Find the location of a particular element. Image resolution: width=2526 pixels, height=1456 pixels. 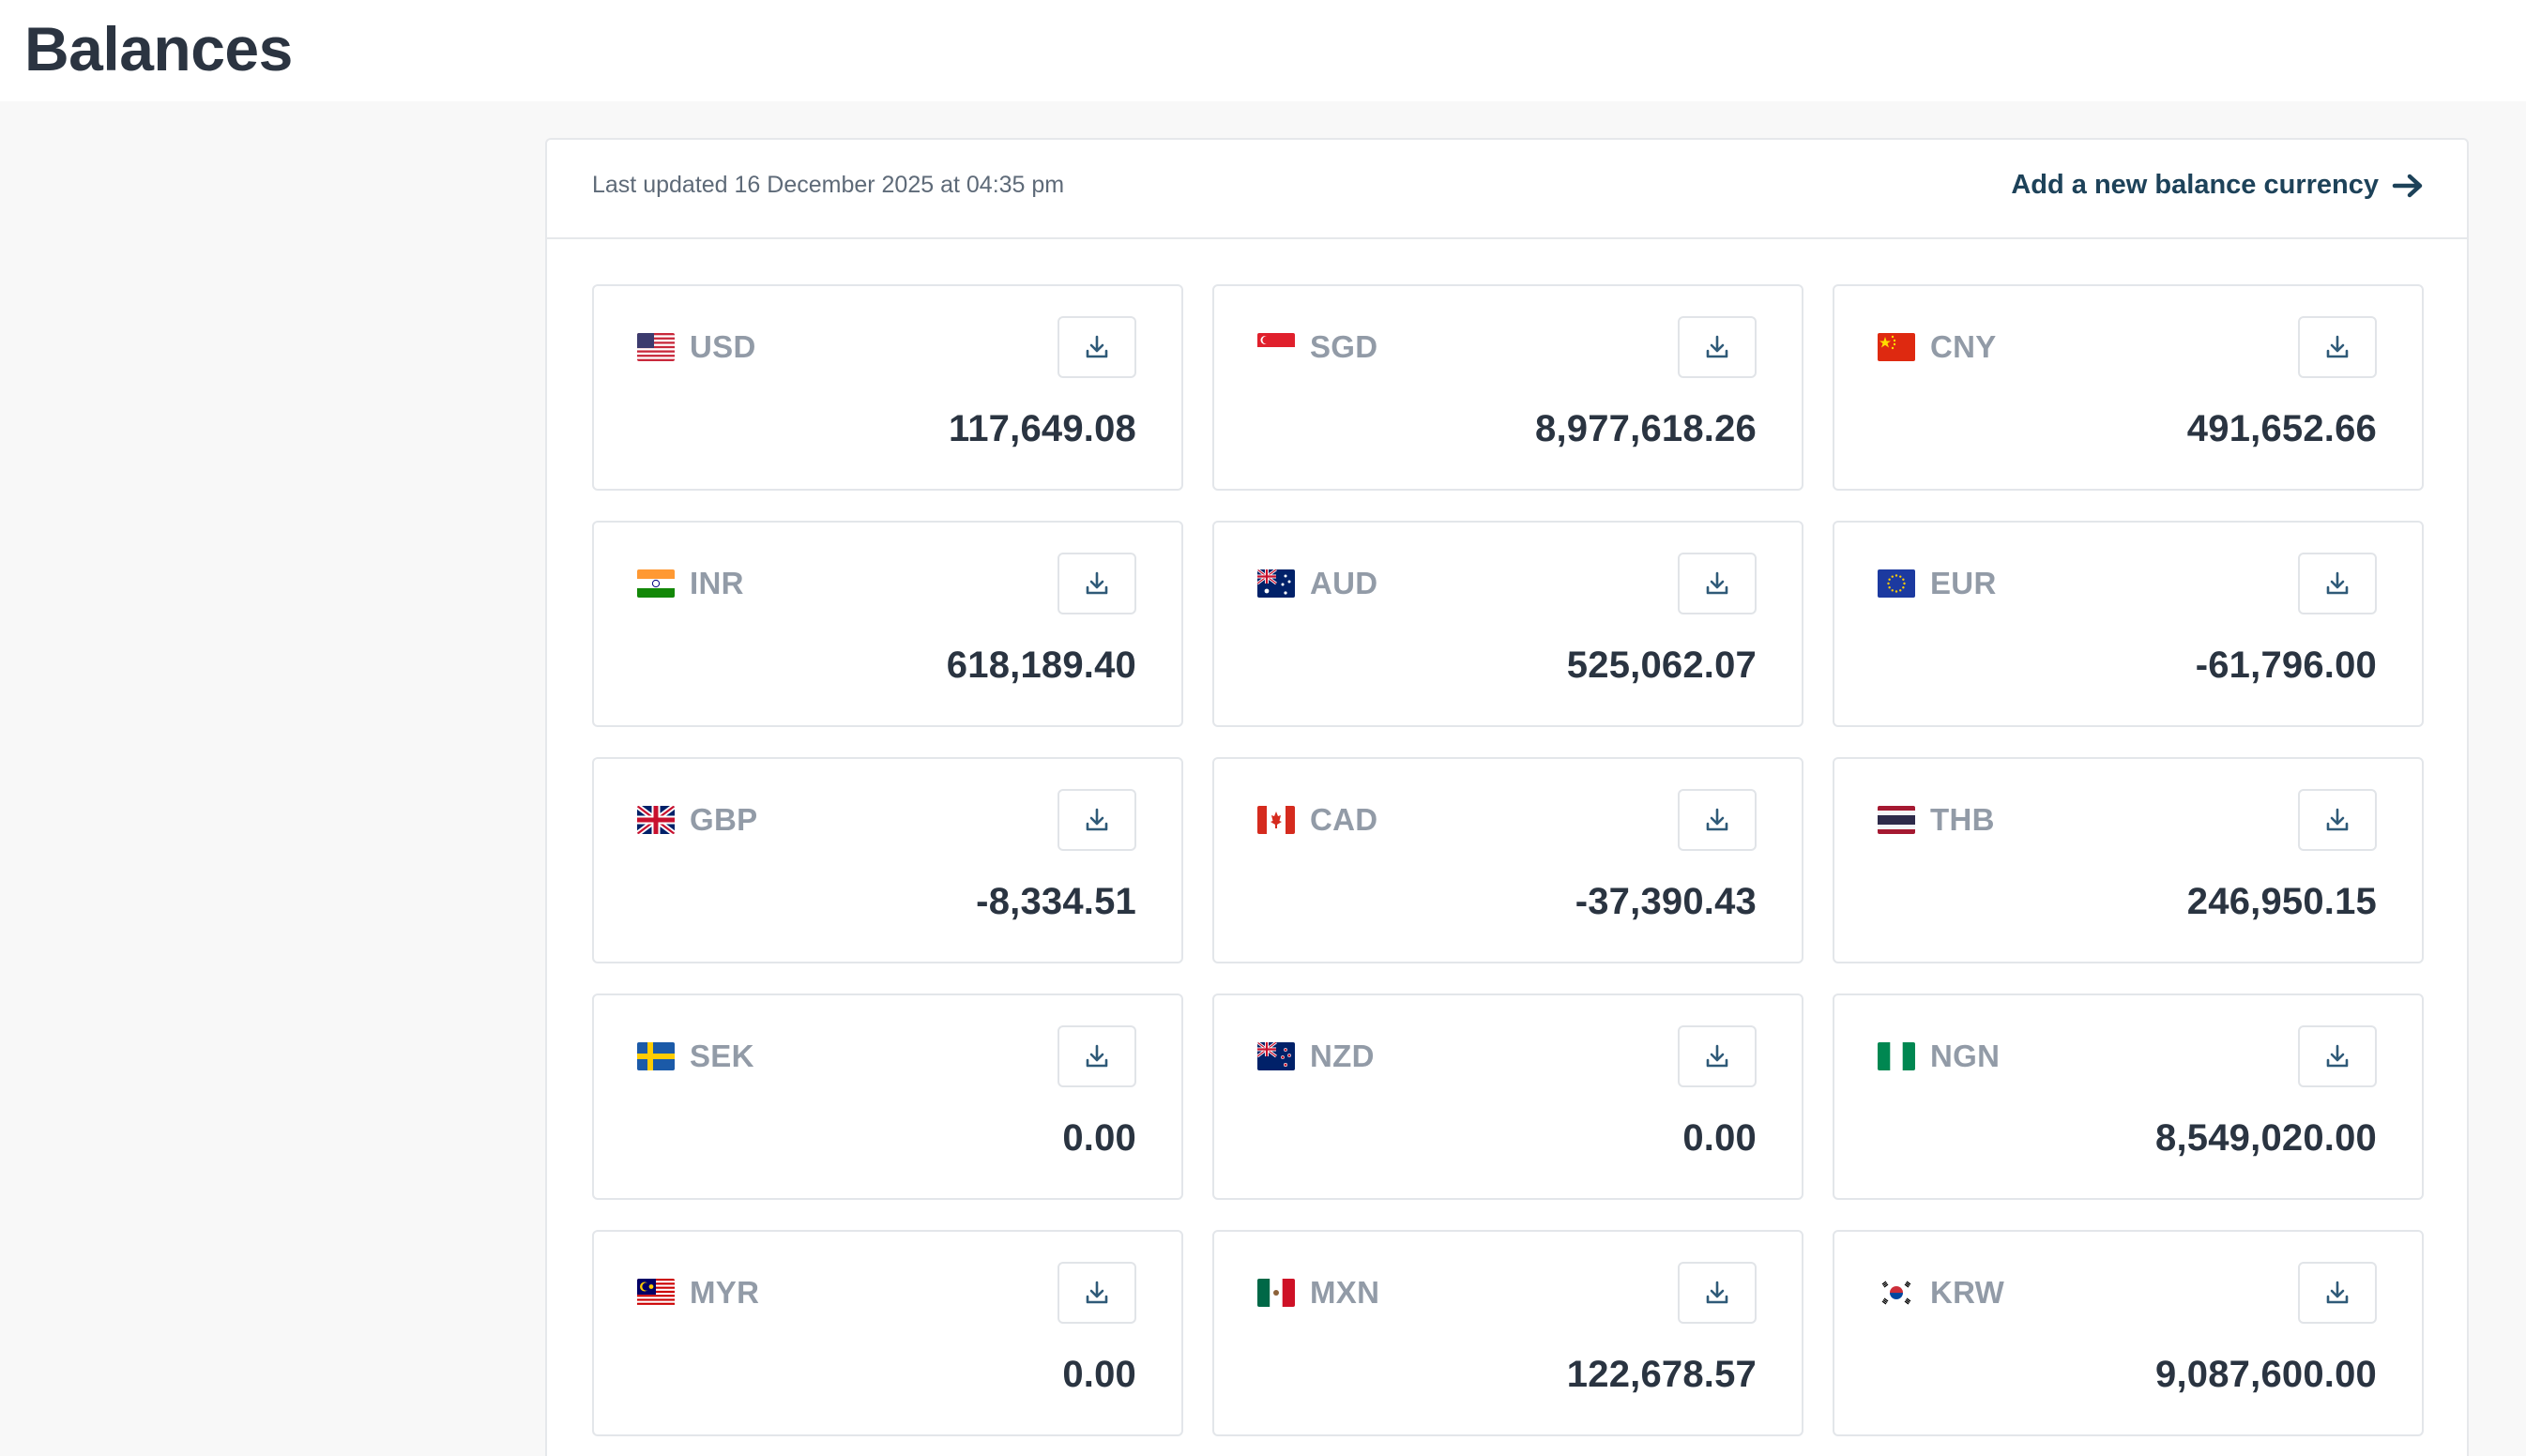

currency-code: THB is located at coordinates (1963, 819).